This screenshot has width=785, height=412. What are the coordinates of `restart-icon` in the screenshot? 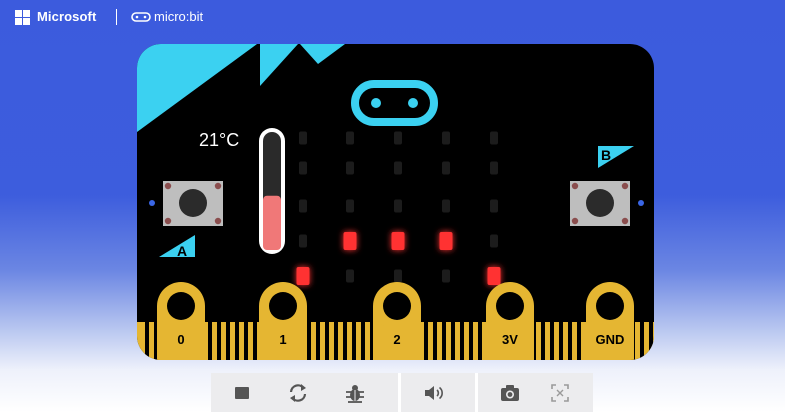 It's located at (298, 392).